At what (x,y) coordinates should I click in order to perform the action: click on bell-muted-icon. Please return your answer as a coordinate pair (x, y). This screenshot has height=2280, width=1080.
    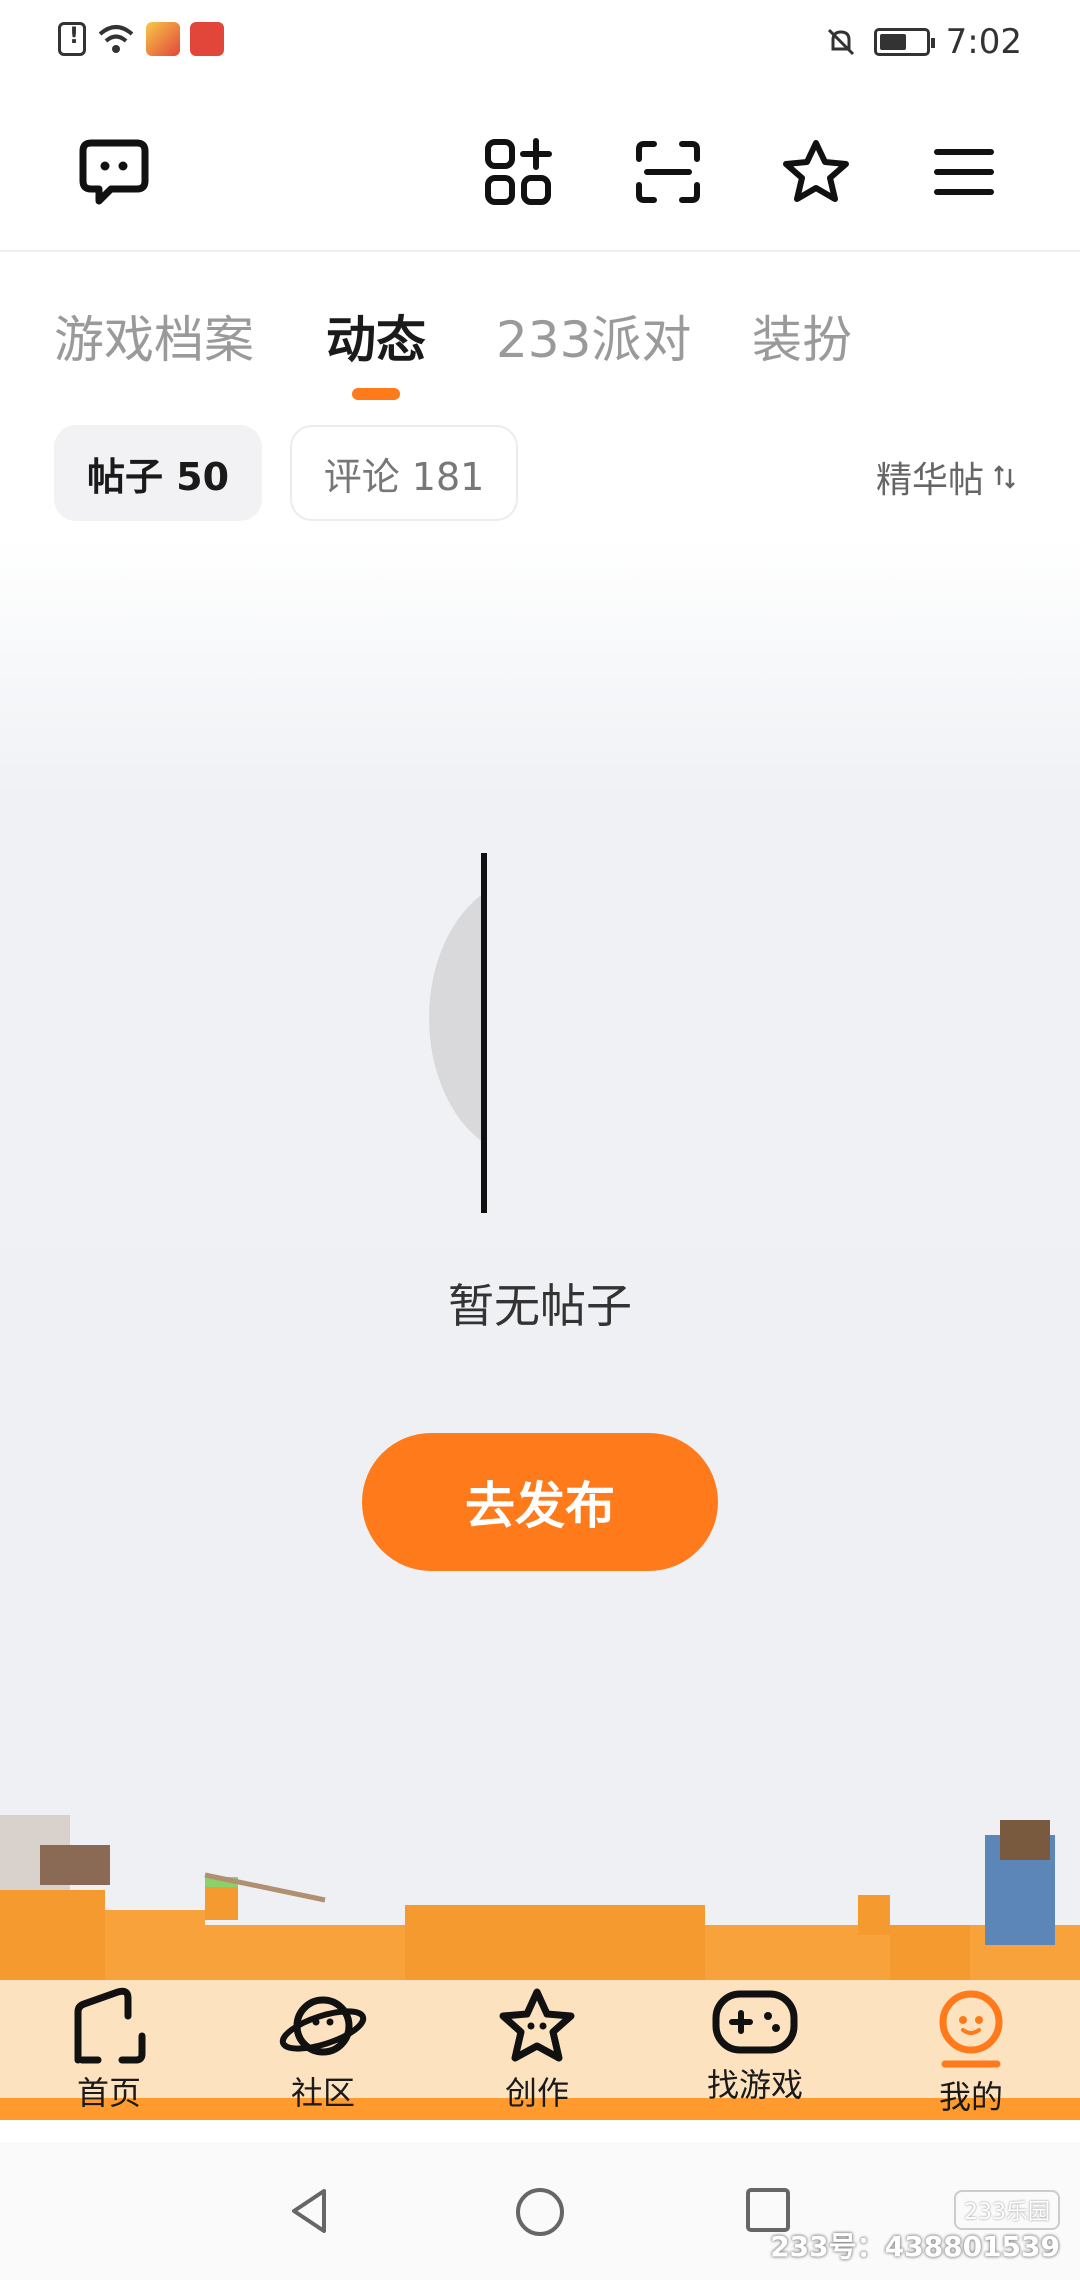
    Looking at the image, I should click on (840, 42).